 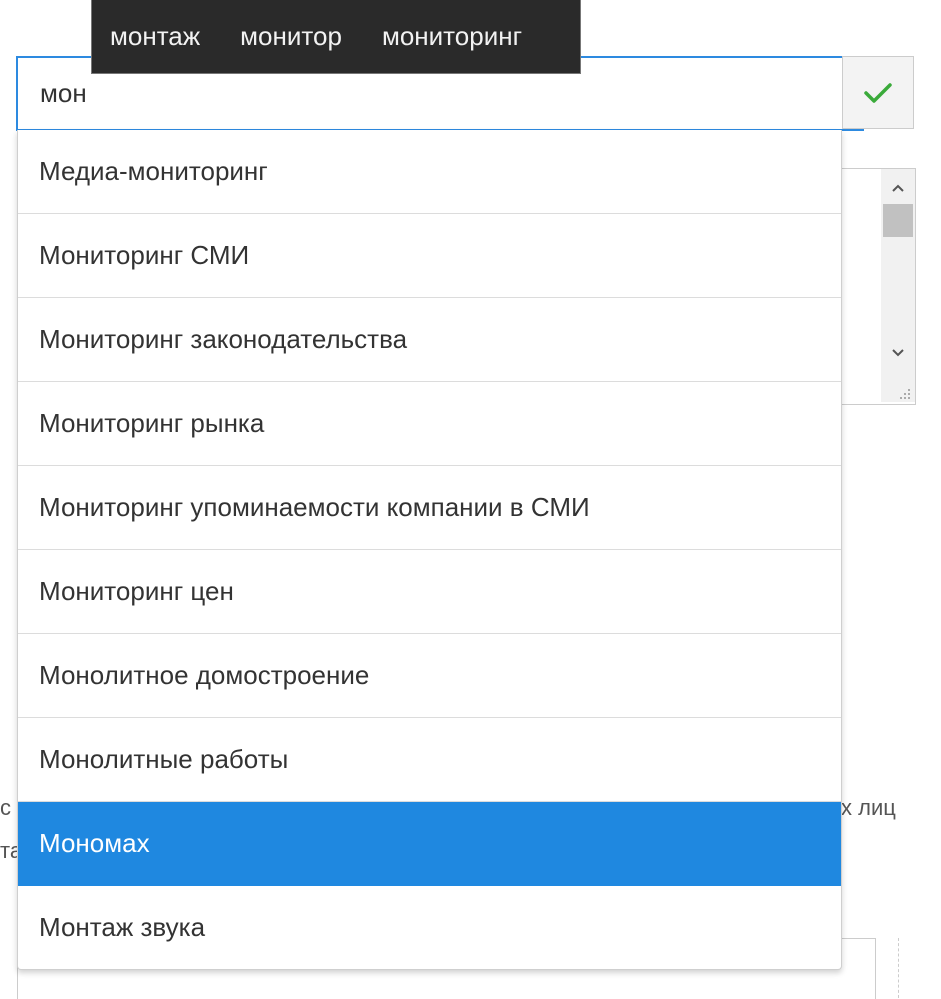 I want to click on dropdown-option-selected: Мономах, so click(x=429, y=844).